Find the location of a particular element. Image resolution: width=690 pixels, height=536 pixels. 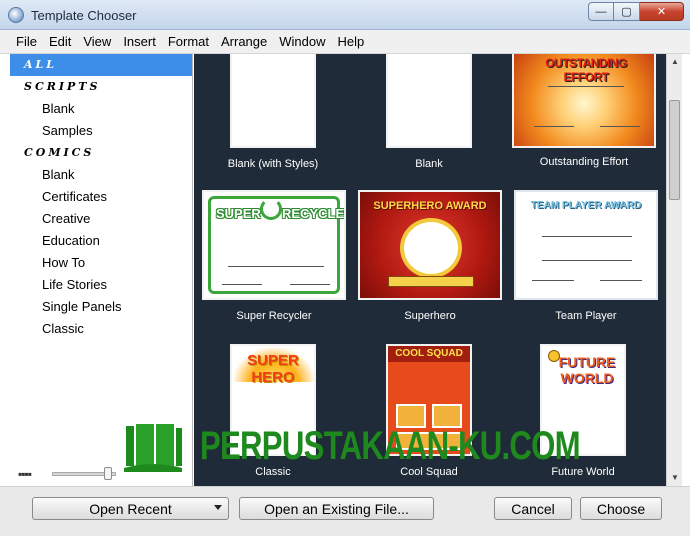

menu-insert: Insert is located at coordinates (139, 41).